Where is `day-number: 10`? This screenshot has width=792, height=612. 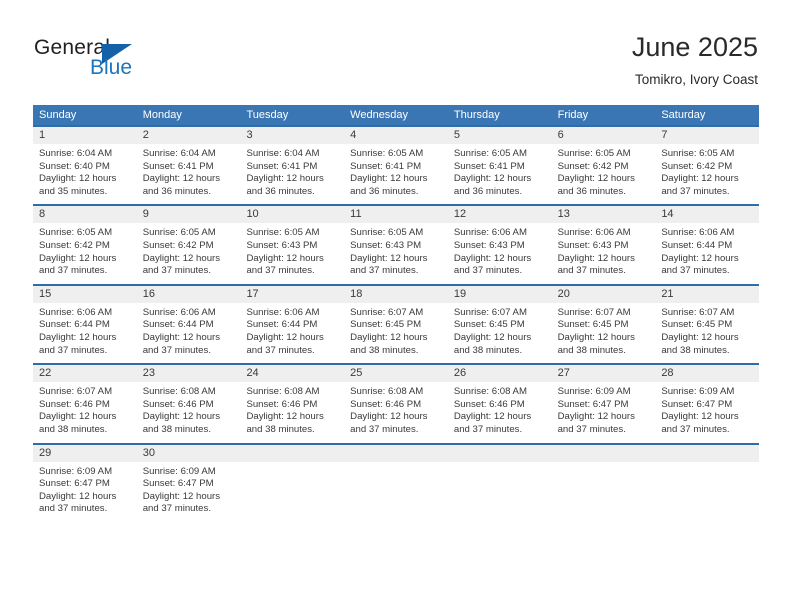 day-number: 10 is located at coordinates (292, 214).